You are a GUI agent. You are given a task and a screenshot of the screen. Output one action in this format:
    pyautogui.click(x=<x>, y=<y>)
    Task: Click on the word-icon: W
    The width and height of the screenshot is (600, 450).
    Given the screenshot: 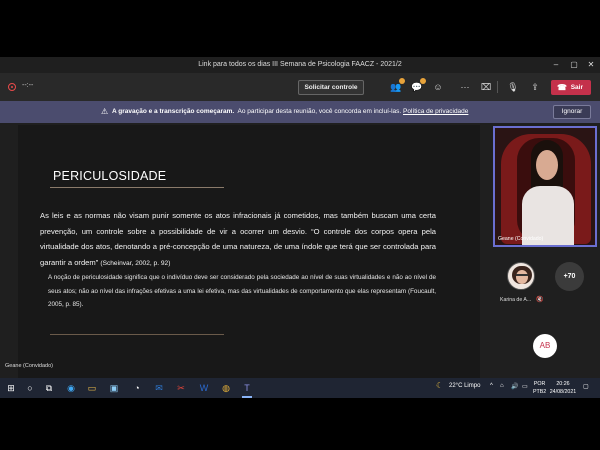 What is the action you would take?
    pyautogui.click(x=204, y=388)
    